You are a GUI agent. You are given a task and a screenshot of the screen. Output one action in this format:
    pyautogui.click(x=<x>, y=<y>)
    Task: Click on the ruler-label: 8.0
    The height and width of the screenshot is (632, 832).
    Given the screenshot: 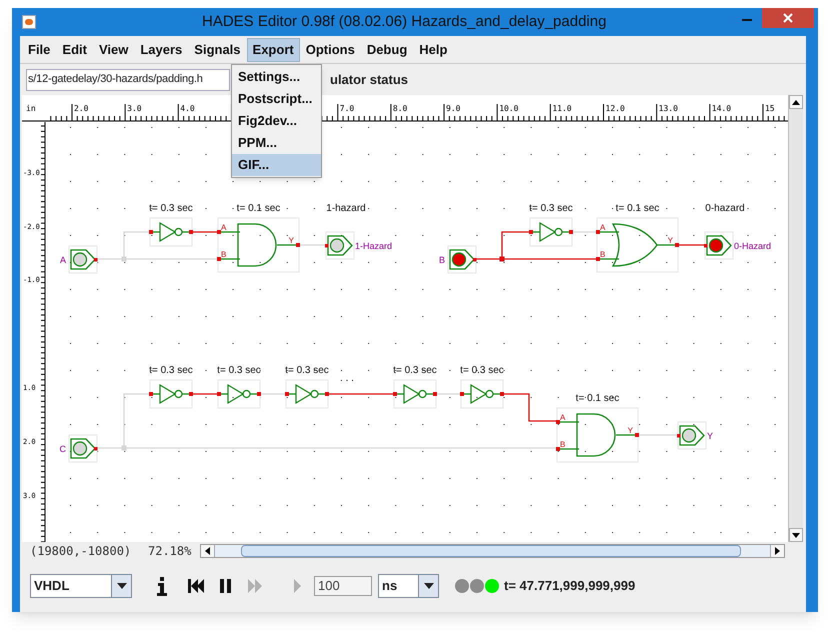 What is the action you would take?
    pyautogui.click(x=400, y=108)
    